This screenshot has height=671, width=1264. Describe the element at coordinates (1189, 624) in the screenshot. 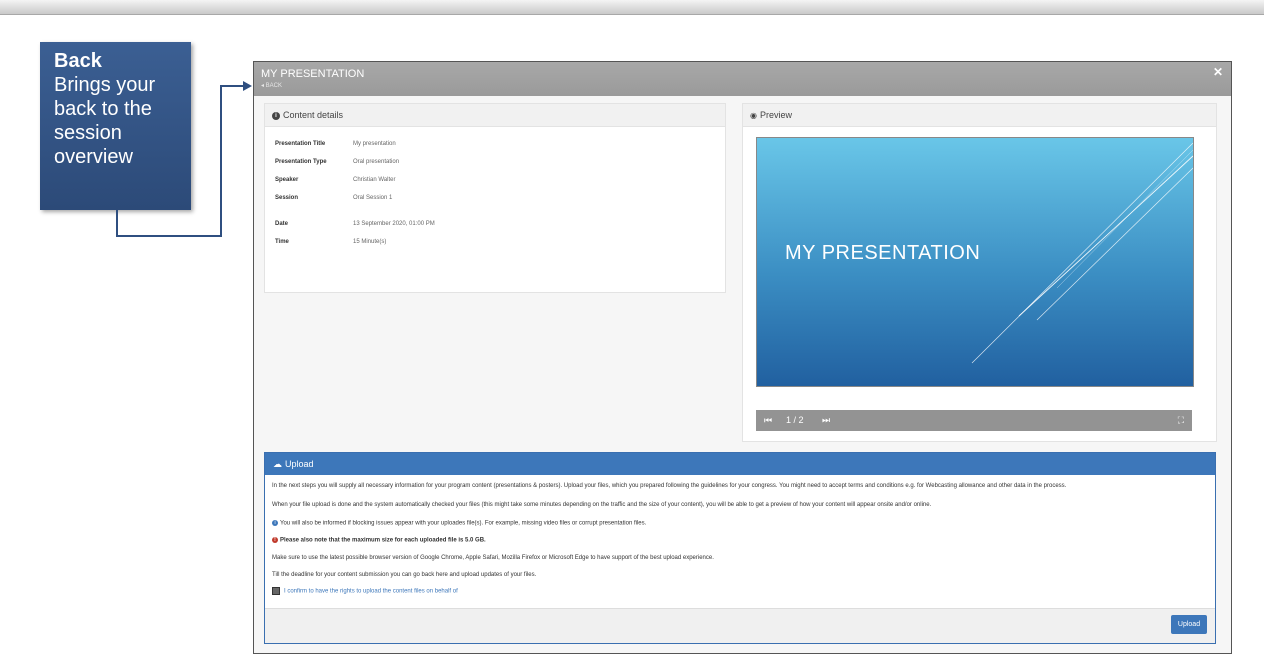

I see `upload-button: Upload` at that location.